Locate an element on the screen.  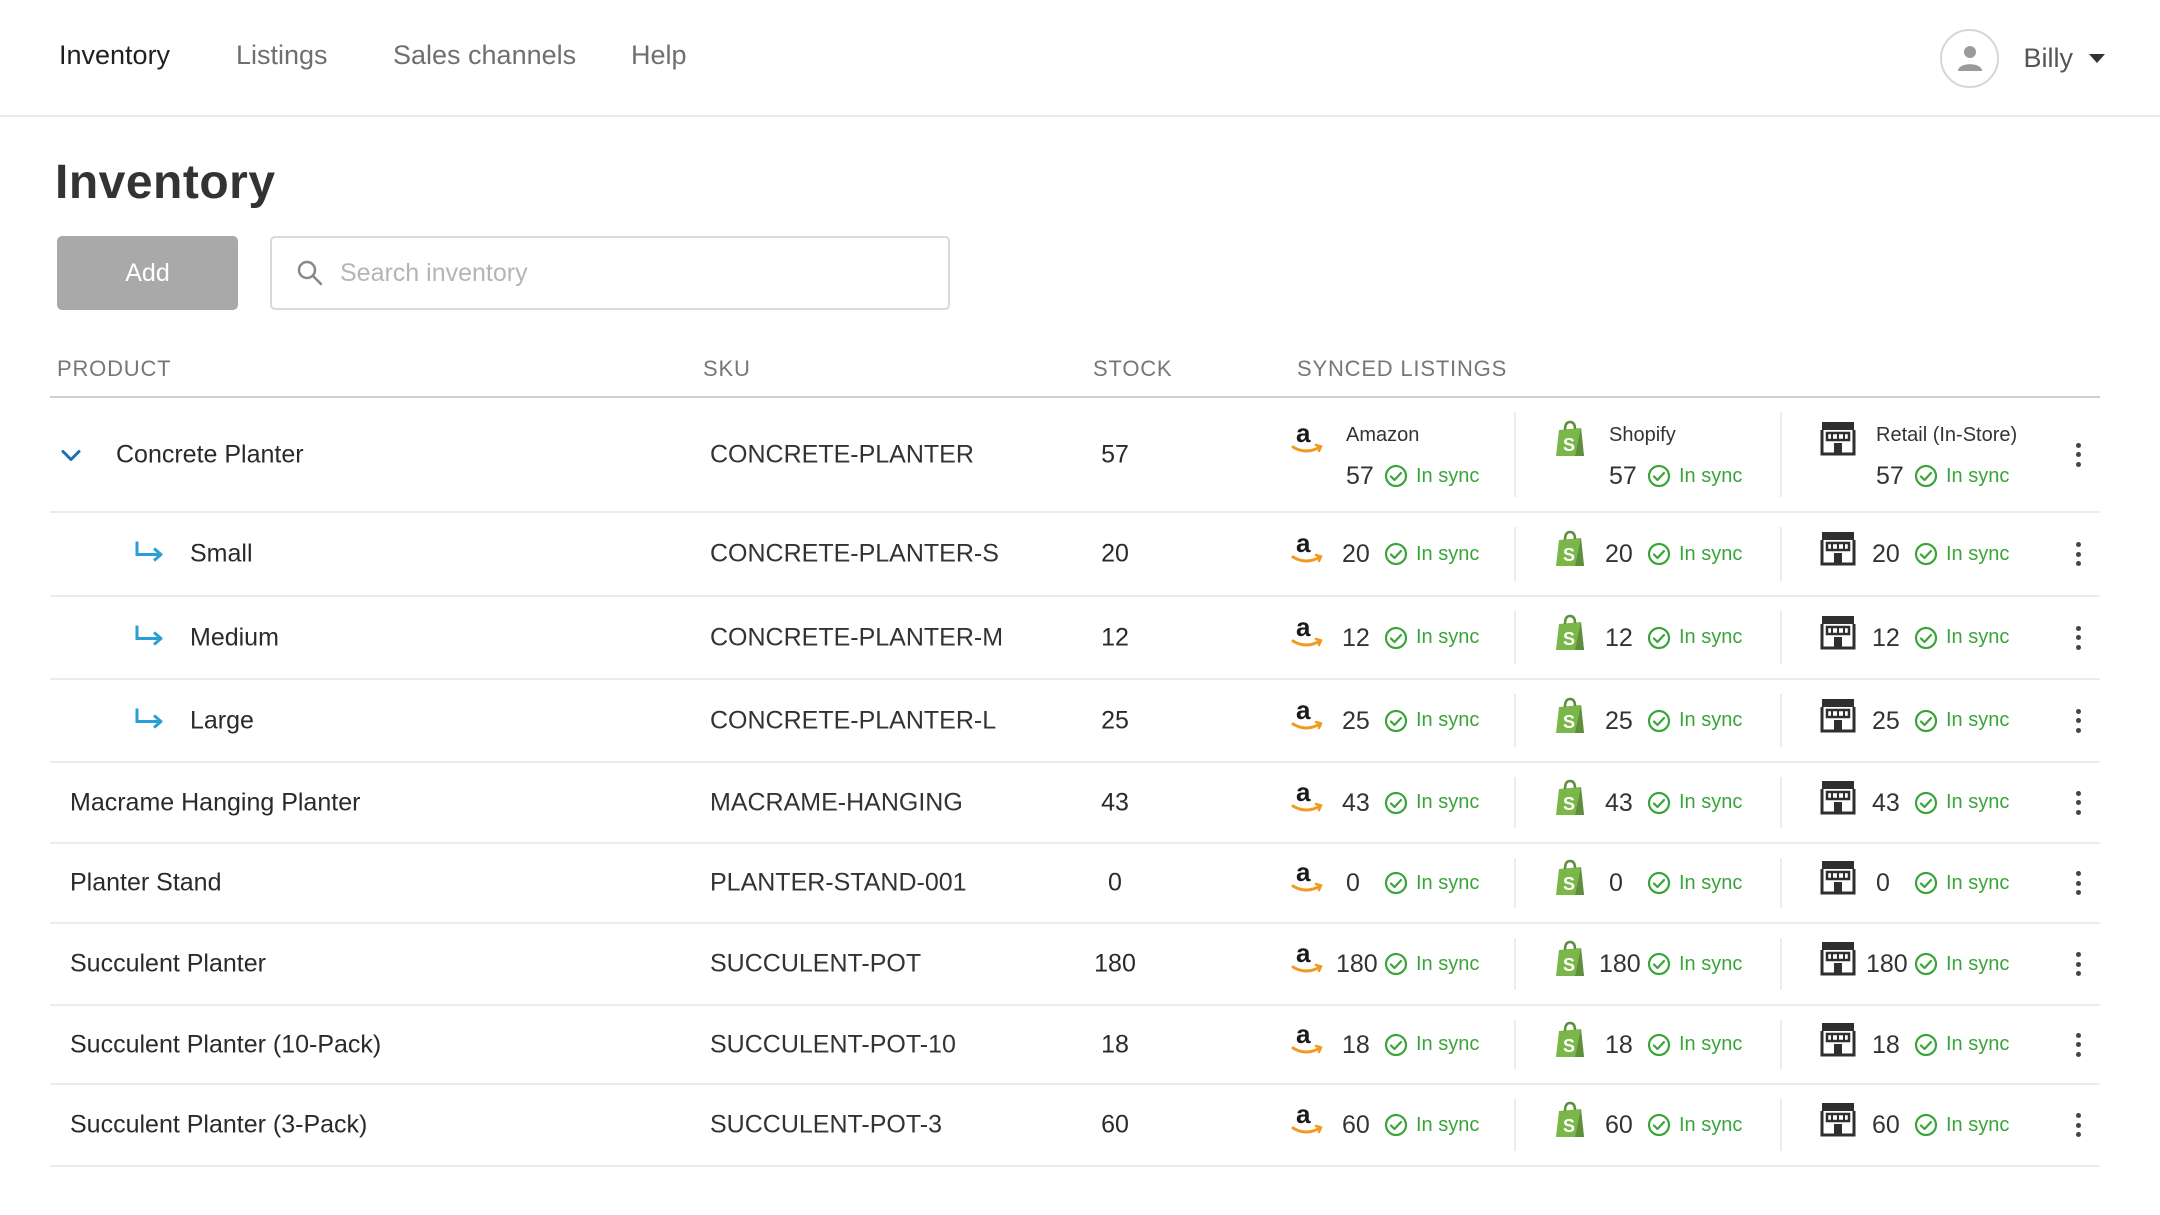
listing-amazon: a 180 In sync is located at coordinates (1410, 964).